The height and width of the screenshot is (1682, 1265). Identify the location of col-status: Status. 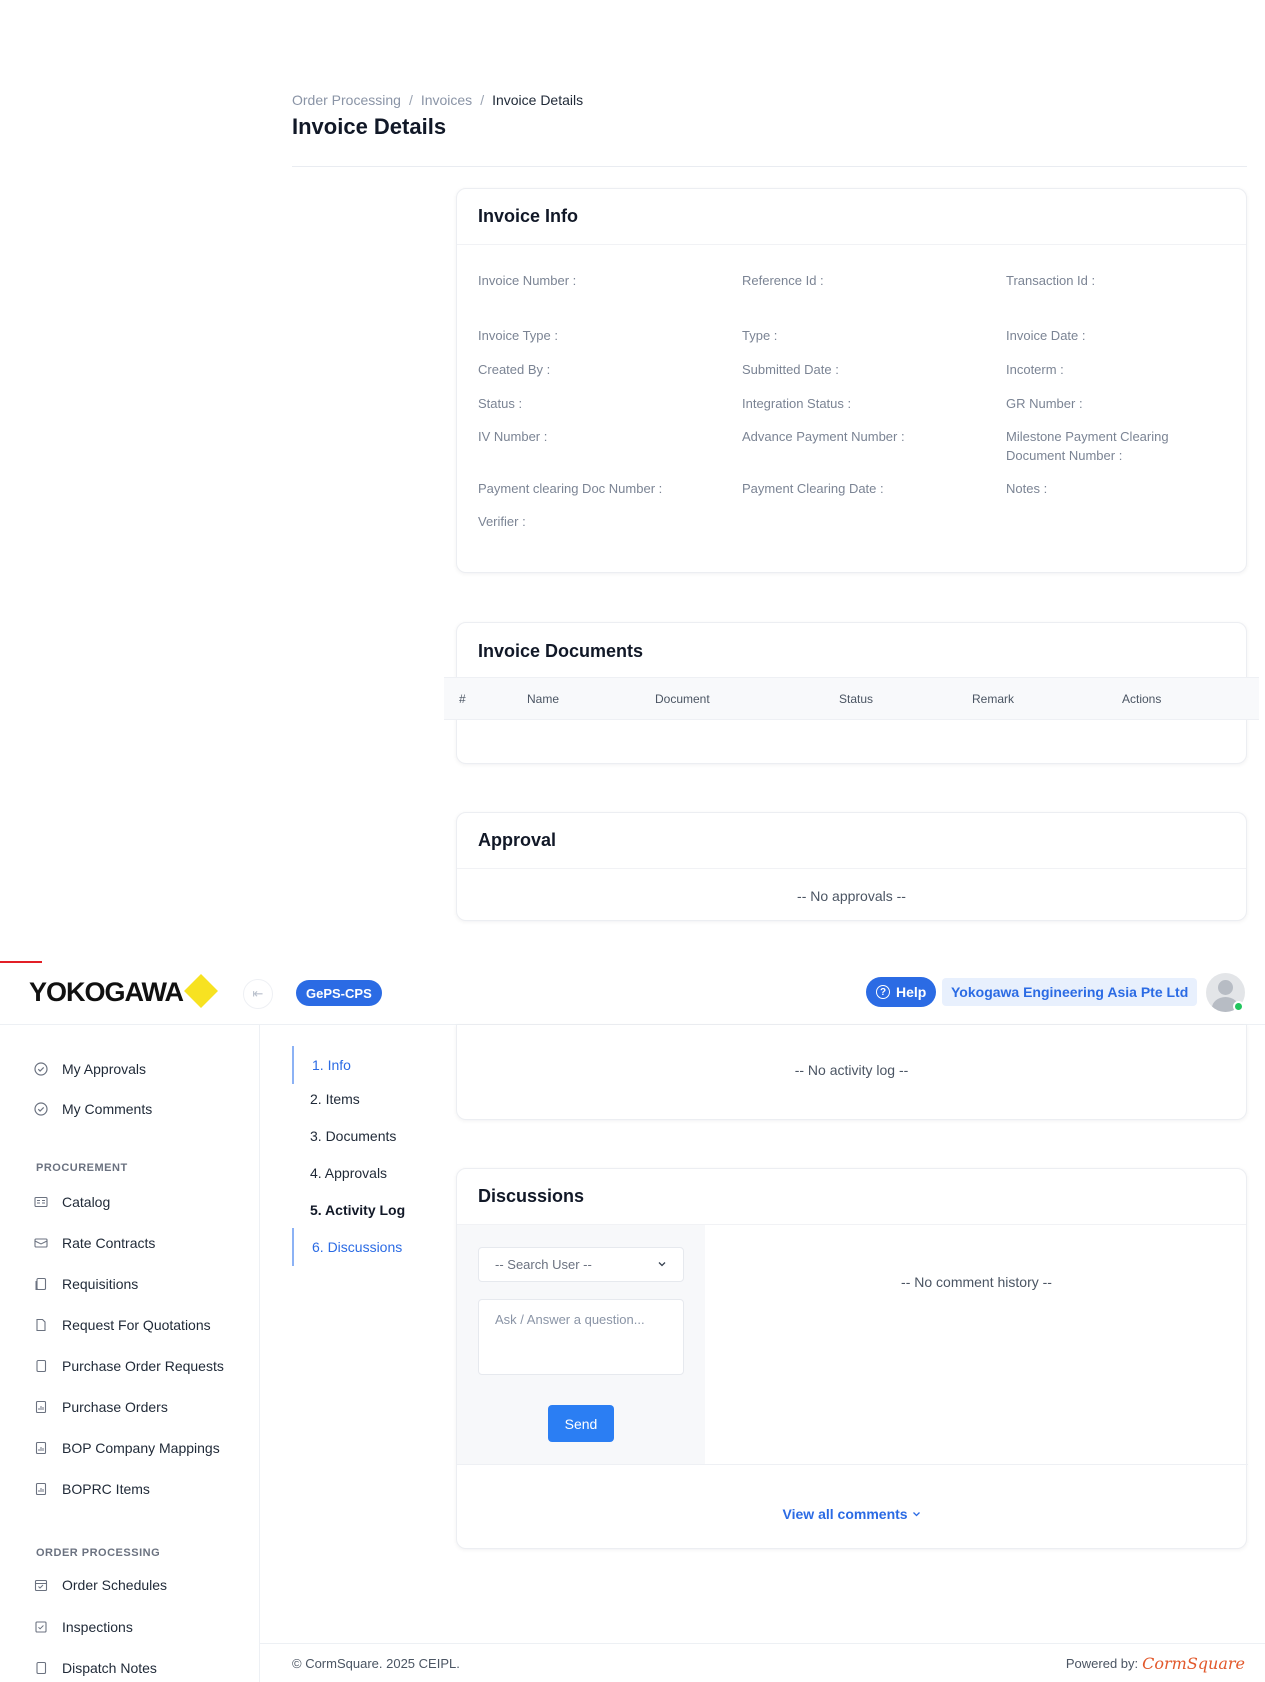
(856, 699).